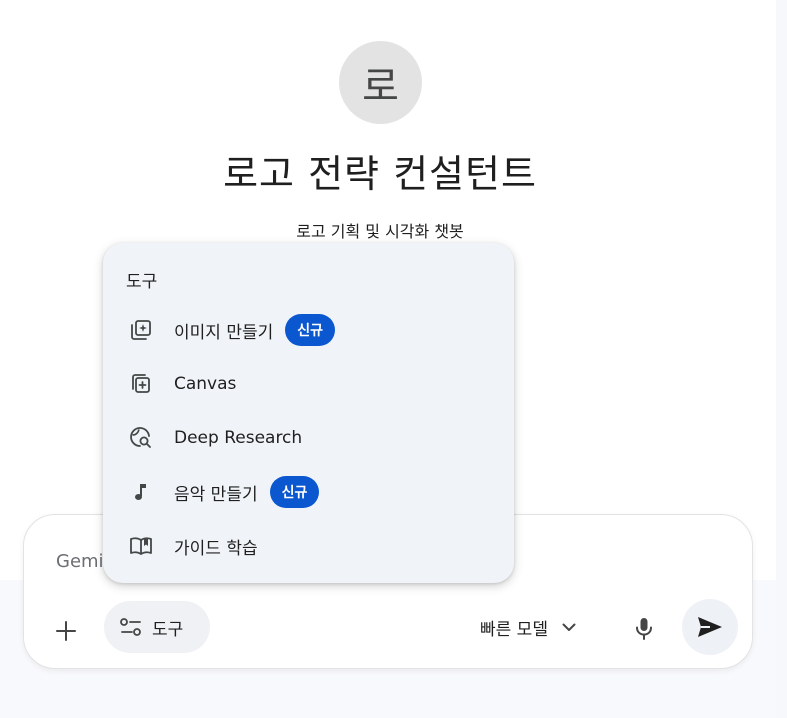 This screenshot has width=787, height=718. I want to click on model-selector: 빠른 모델, so click(528, 627).